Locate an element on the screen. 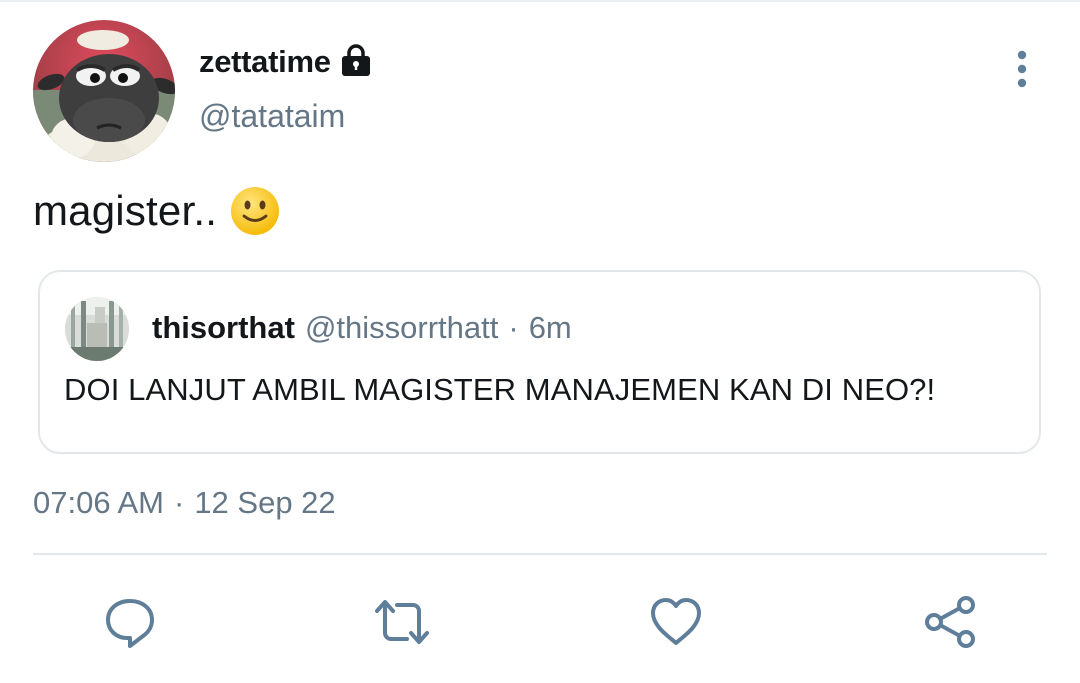  quoted-tweet-header: thisorthat @thissorrthatt · 6m is located at coordinates (362, 328).